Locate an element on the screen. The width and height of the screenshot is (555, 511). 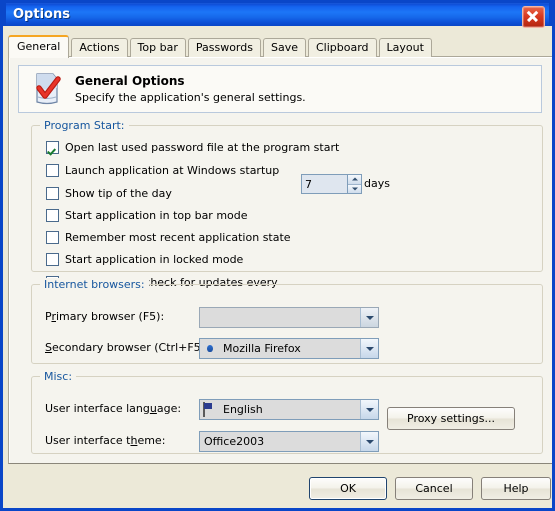
checkbox-row-remember-state: Remember most recent application state is located at coordinates (168, 237).